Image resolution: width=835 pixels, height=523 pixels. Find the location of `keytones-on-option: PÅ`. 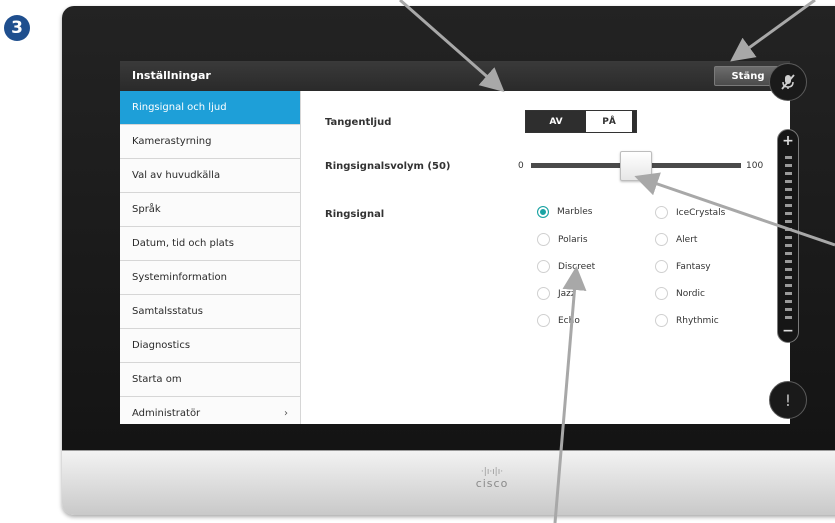

keytones-on-option: PÅ is located at coordinates (611, 121).